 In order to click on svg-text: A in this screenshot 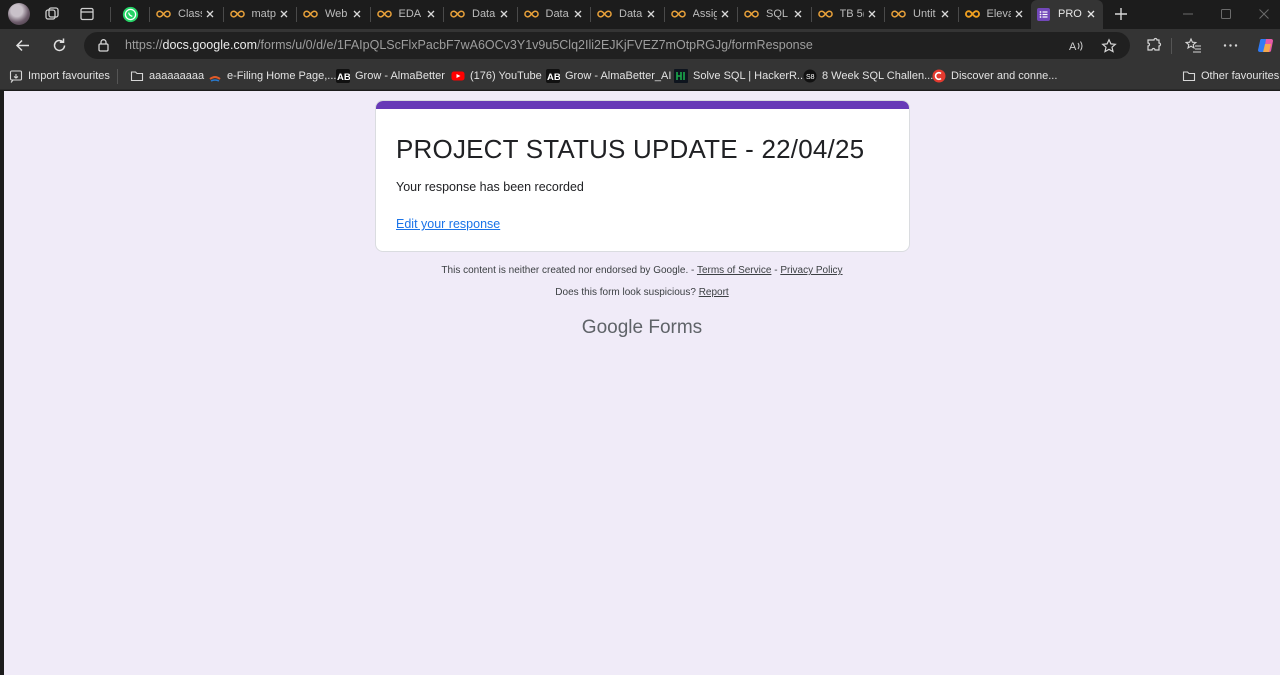, I will do `click(1073, 47)`.